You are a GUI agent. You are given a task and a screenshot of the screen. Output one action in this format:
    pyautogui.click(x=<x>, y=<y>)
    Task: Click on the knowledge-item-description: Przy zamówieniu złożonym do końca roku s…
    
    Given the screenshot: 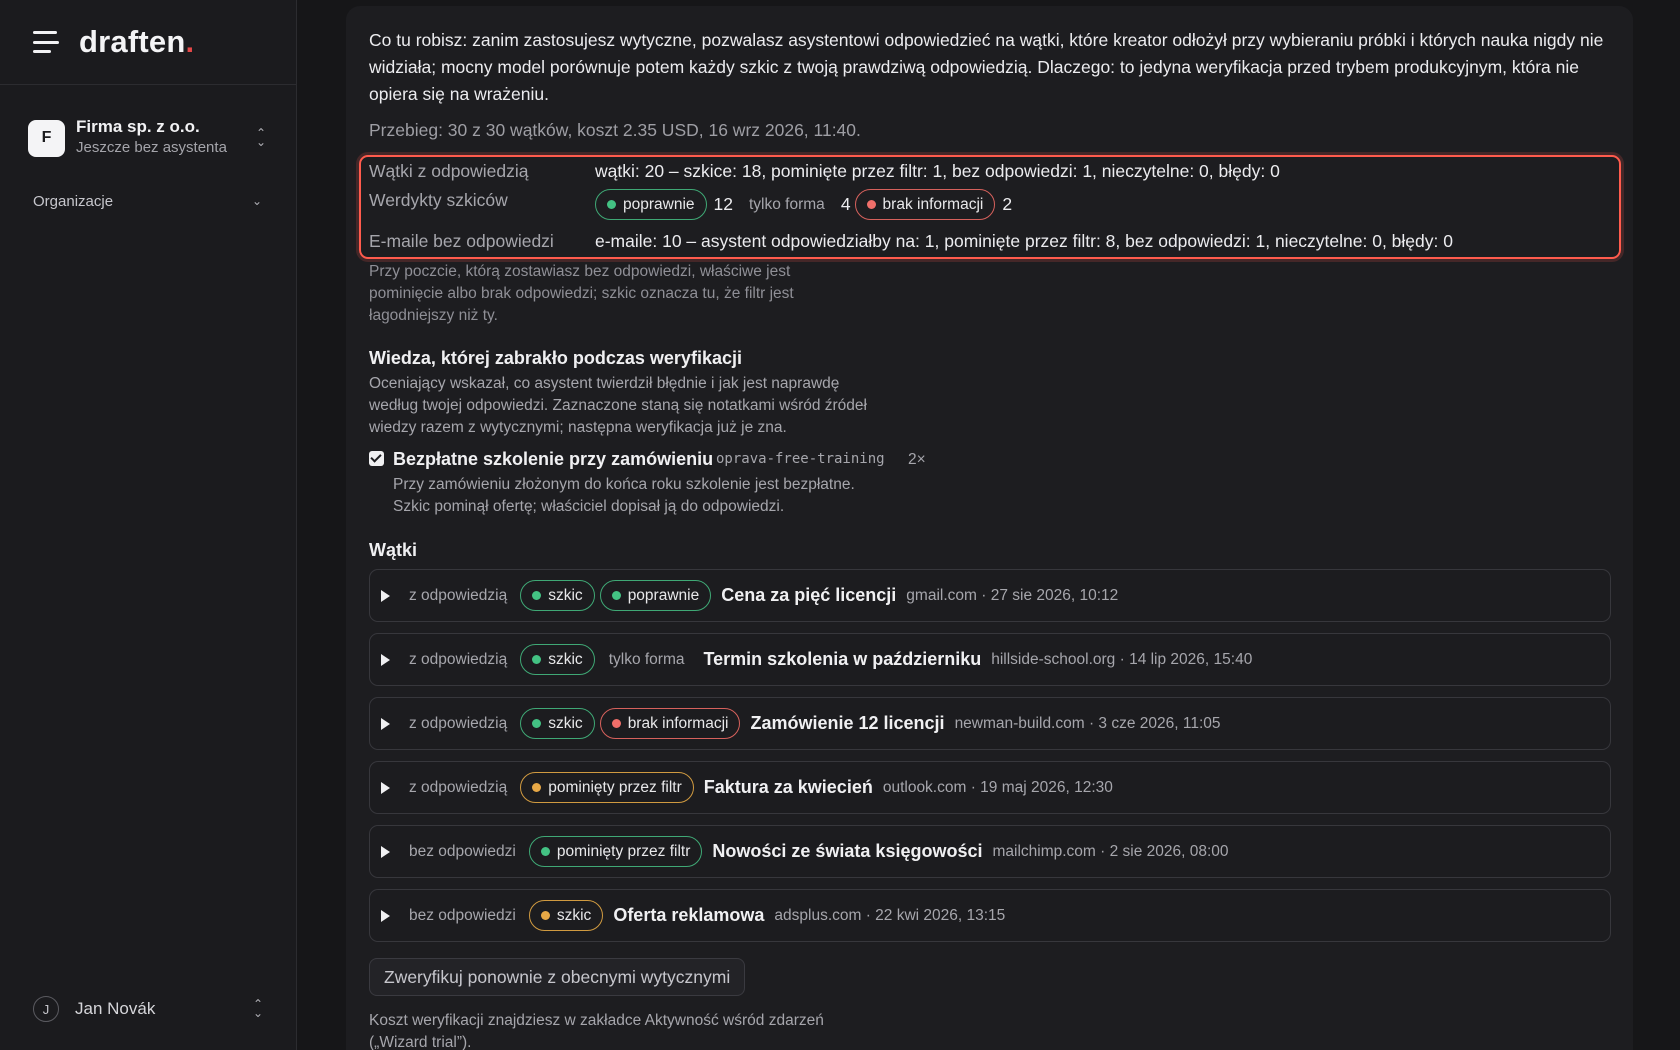 What is the action you would take?
    pyautogui.click(x=624, y=495)
    